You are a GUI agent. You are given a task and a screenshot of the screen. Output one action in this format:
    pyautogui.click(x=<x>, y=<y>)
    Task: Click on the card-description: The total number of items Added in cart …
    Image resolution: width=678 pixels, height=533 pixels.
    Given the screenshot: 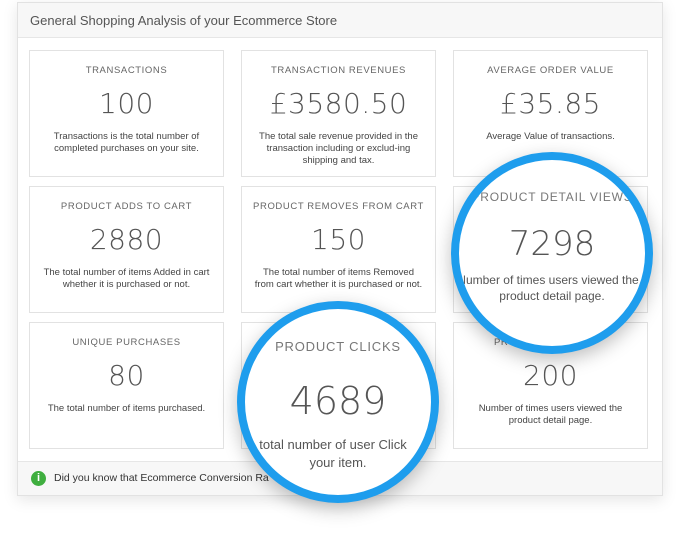 What is the action you would take?
    pyautogui.click(x=126, y=278)
    